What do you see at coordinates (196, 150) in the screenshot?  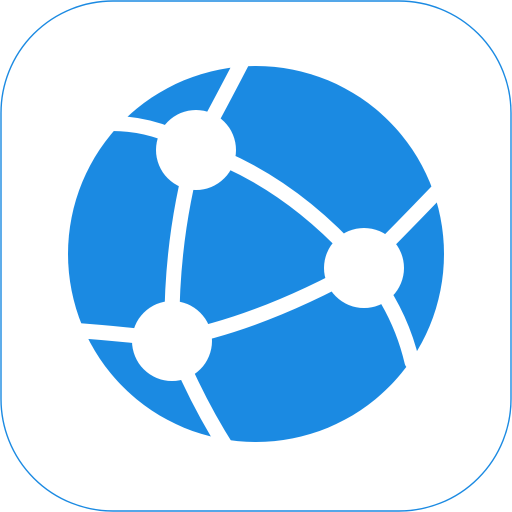 I see `network-node-top` at bounding box center [196, 150].